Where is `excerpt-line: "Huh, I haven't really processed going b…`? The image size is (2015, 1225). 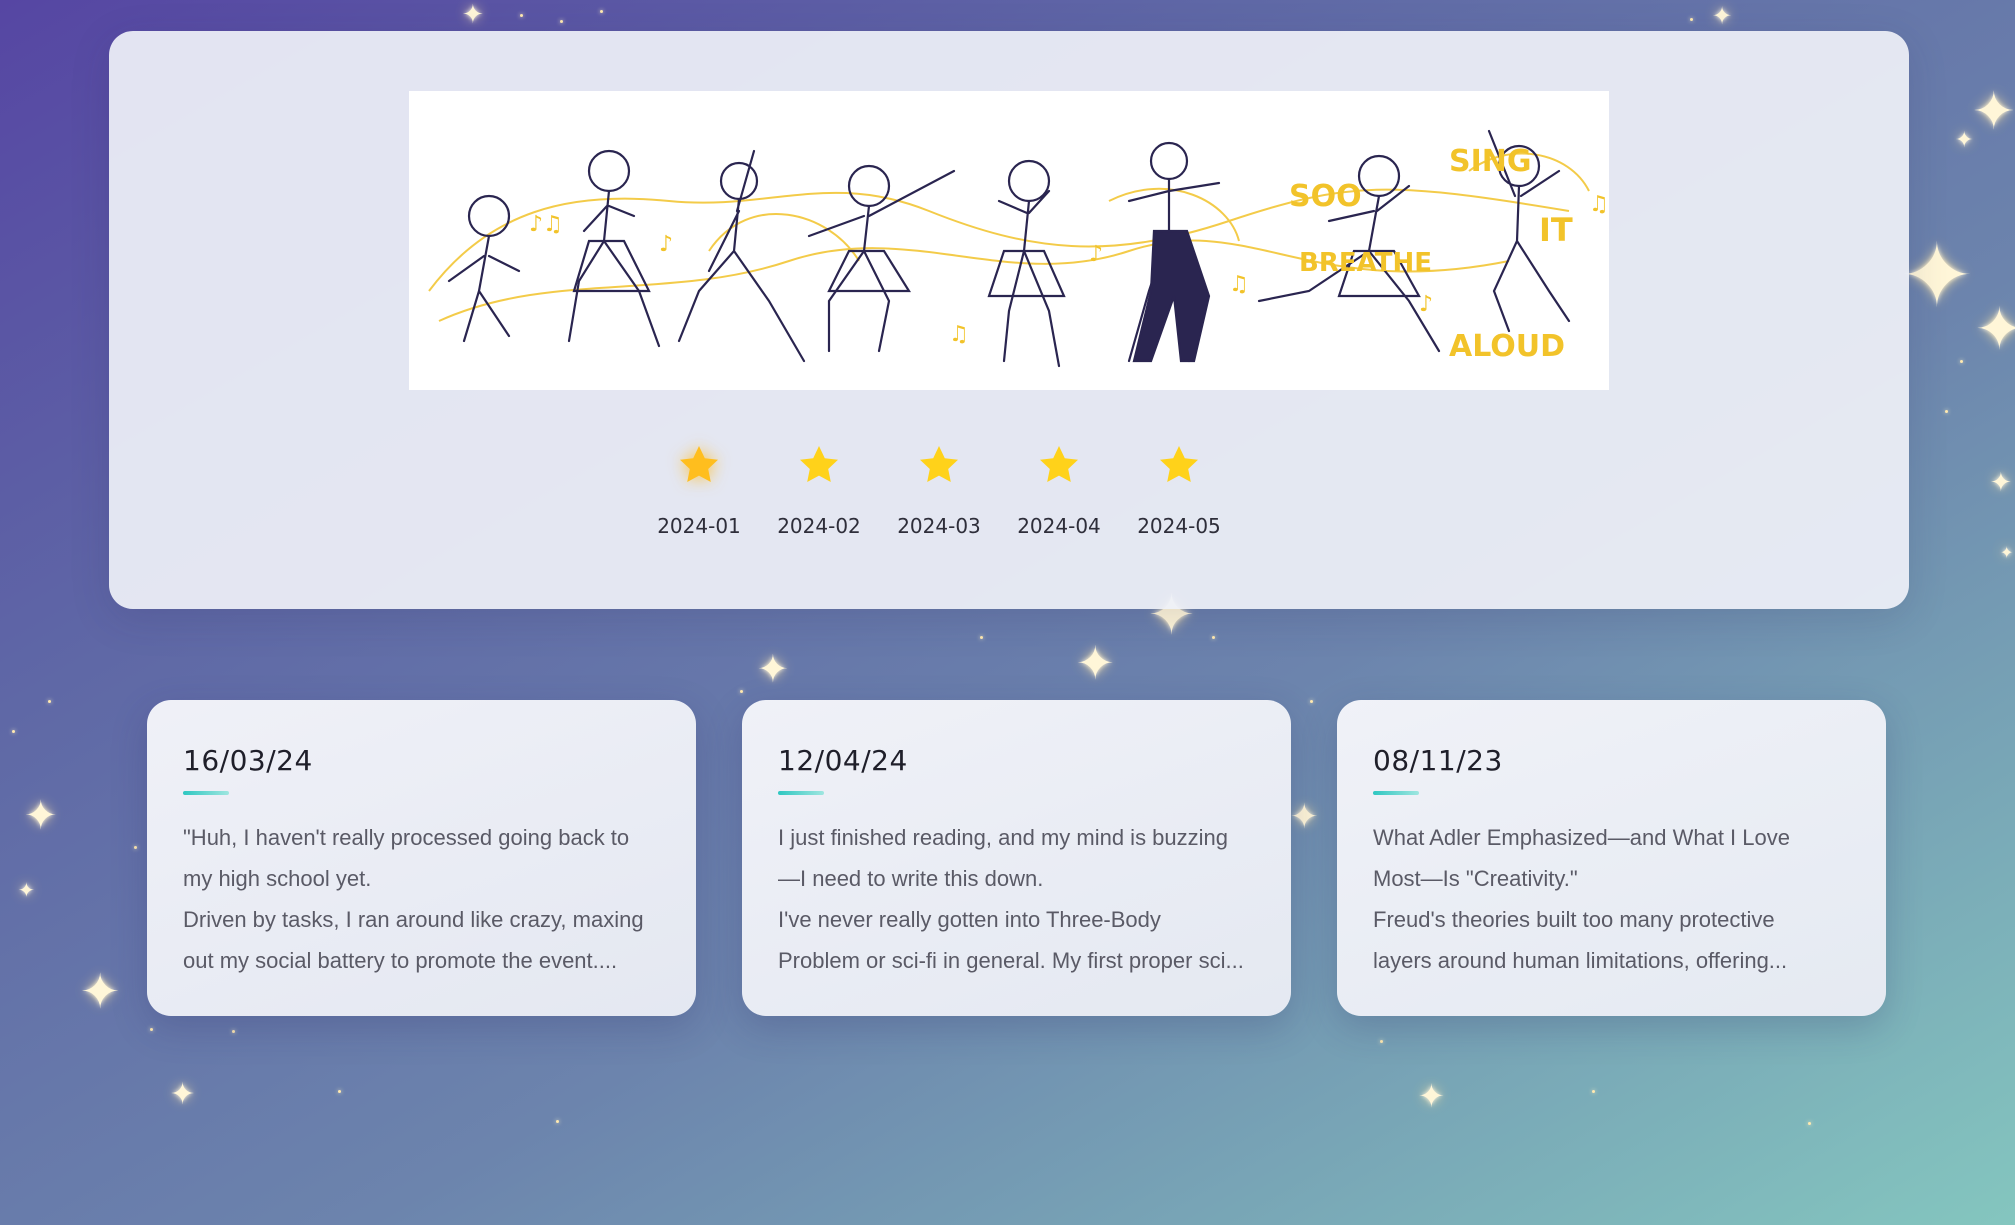 excerpt-line: "Huh, I haven't really processed going b… is located at coordinates (406, 837).